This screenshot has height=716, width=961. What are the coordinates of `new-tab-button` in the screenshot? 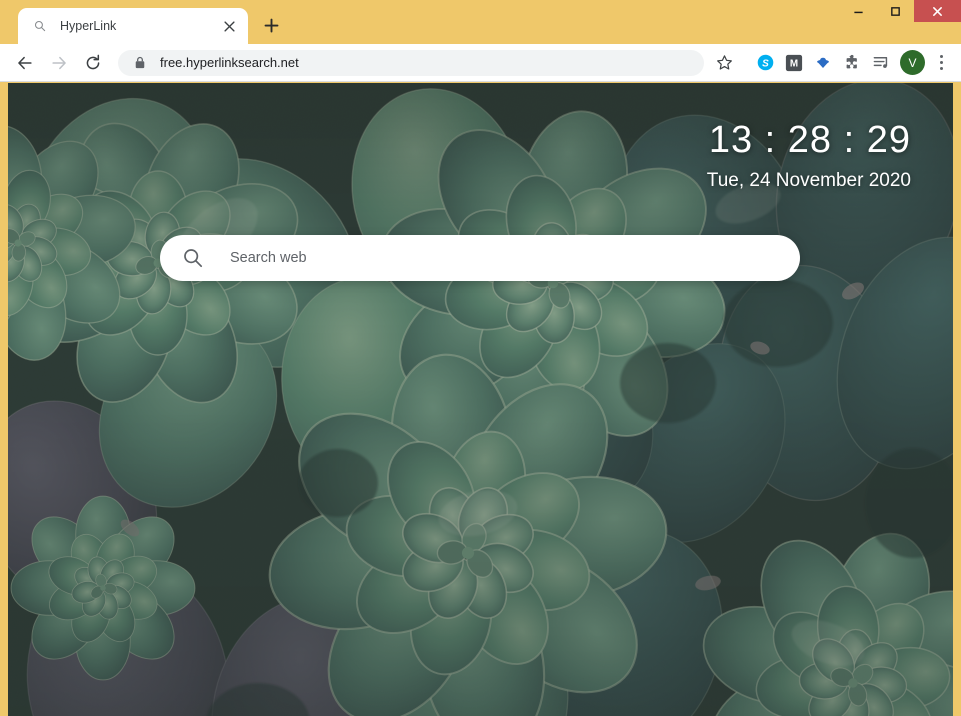 It's located at (271, 25).